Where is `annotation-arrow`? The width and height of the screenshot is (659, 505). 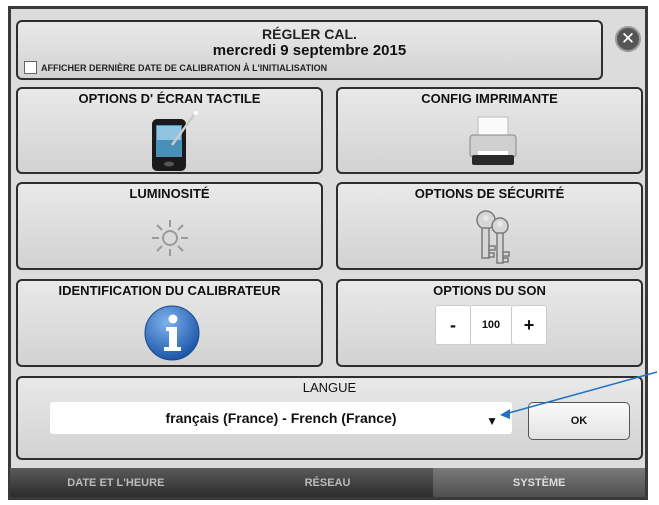
annotation-arrow is located at coordinates (579, 395).